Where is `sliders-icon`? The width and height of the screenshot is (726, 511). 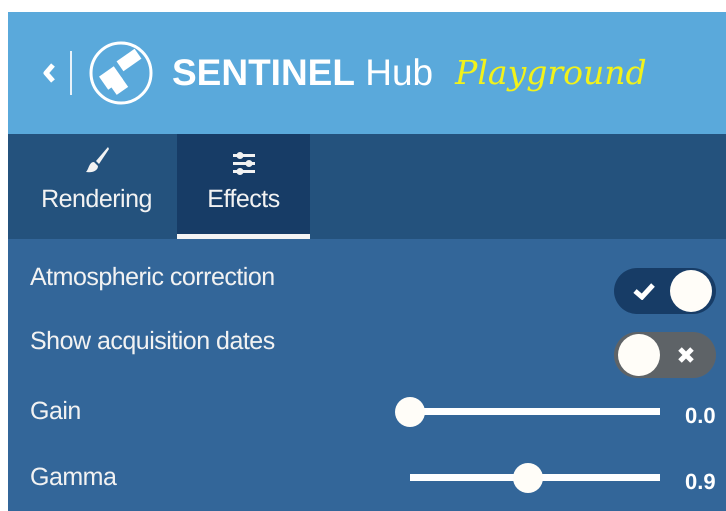
sliders-icon is located at coordinates (243, 162).